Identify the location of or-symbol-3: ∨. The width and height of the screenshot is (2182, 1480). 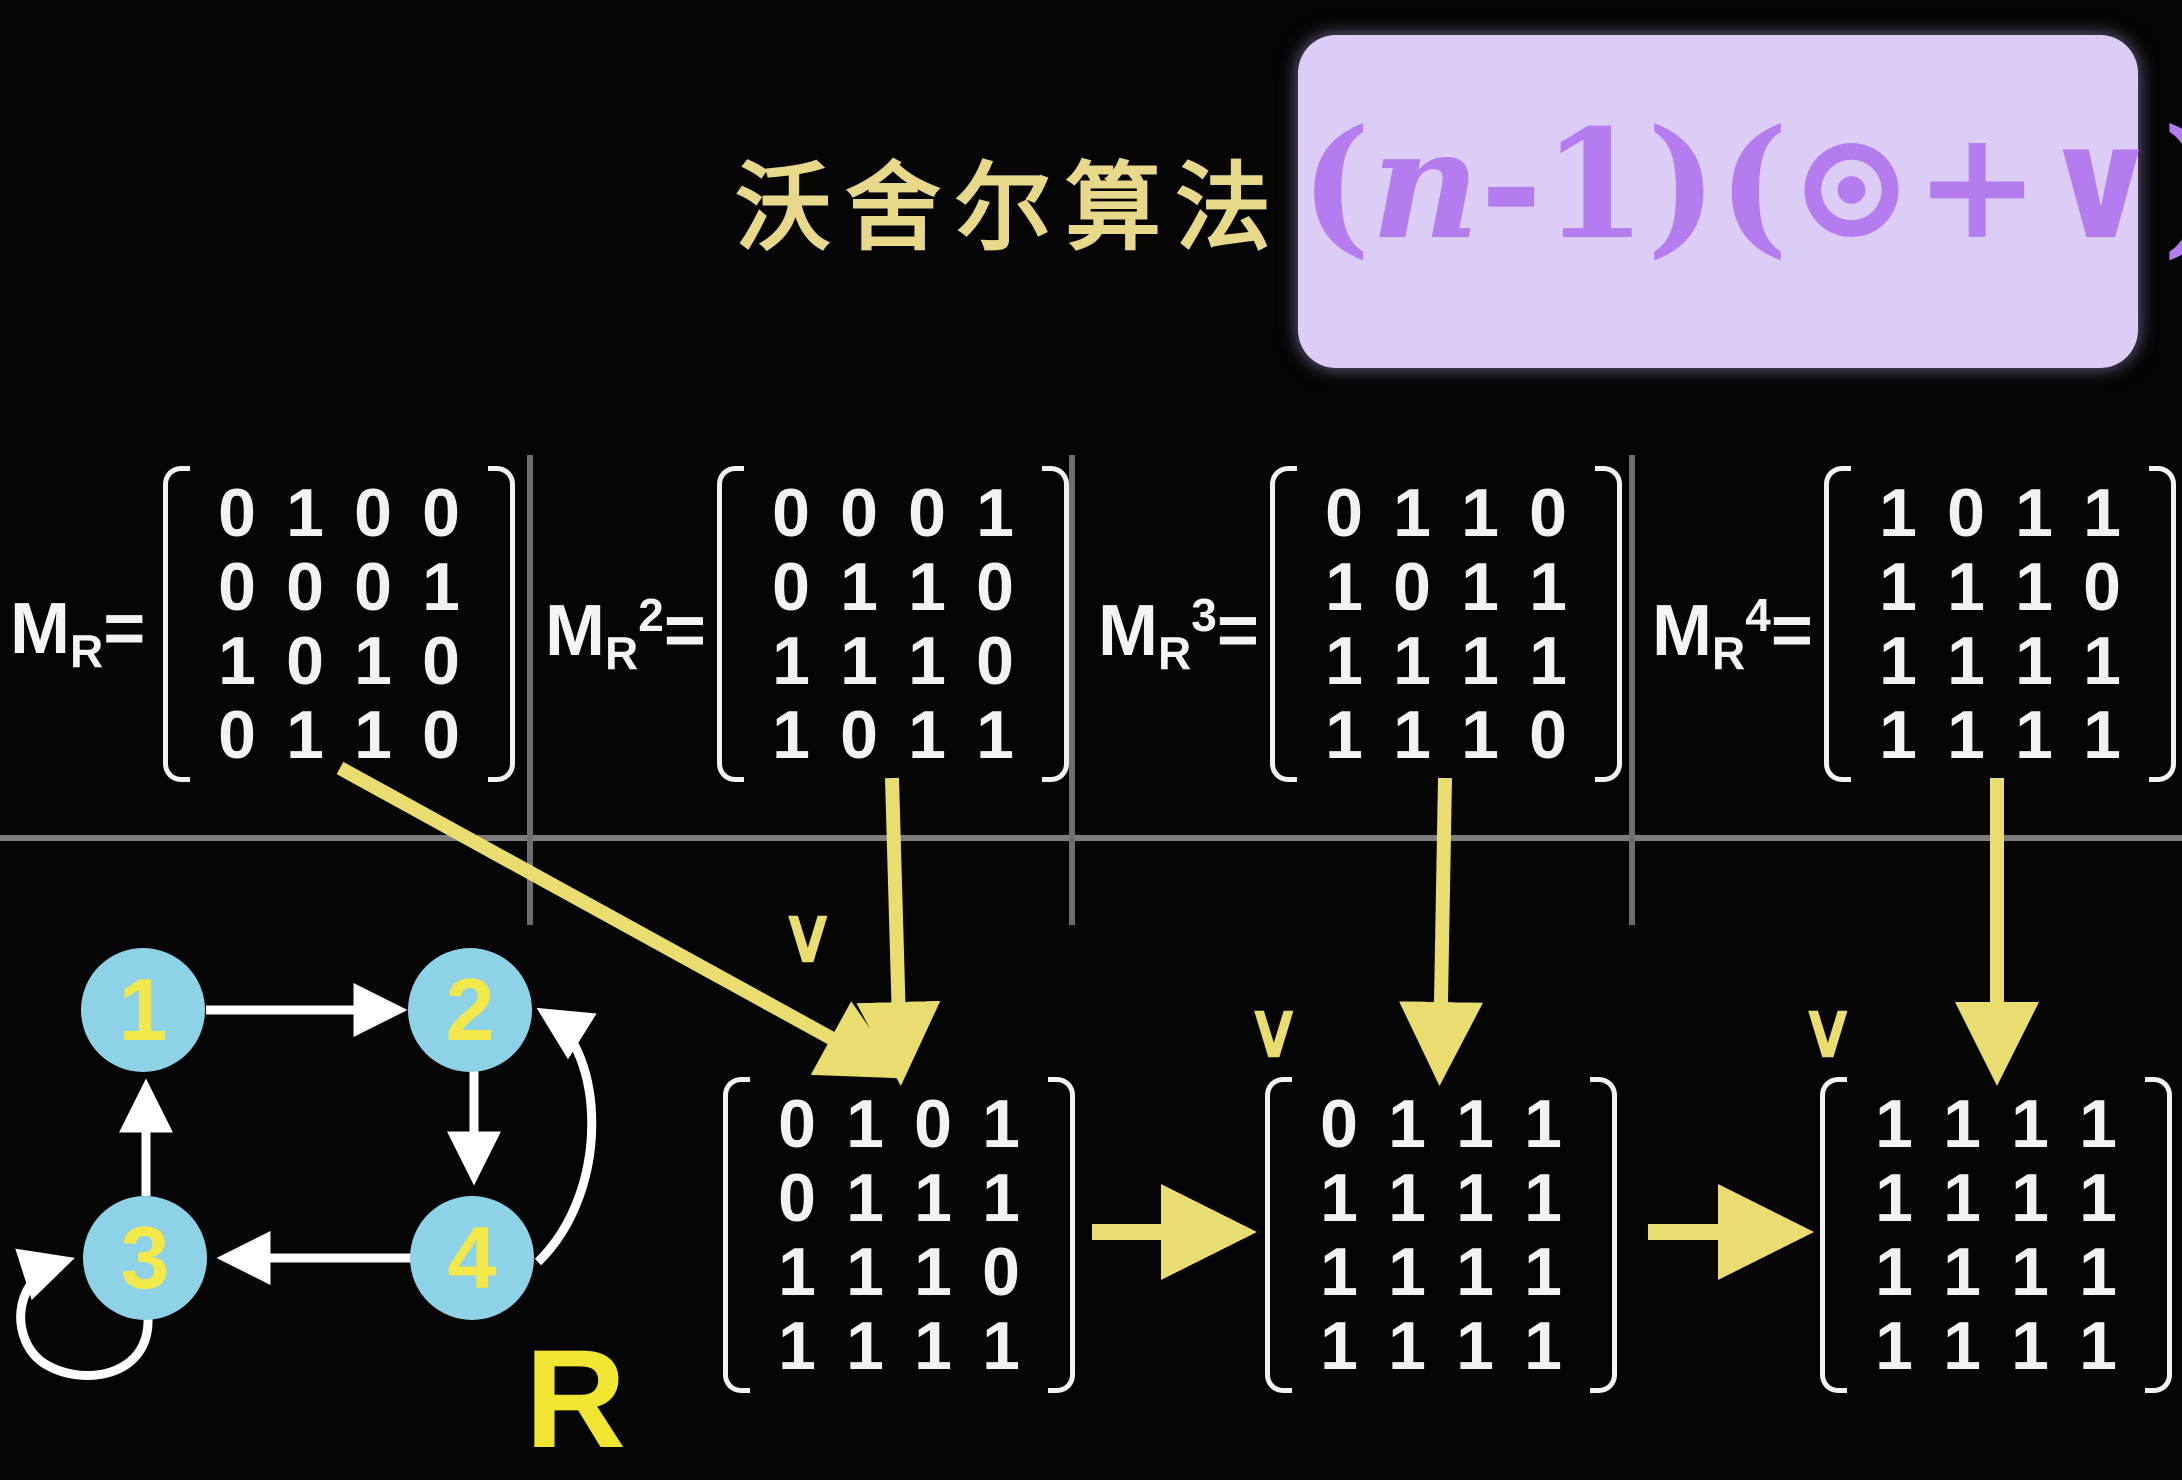
(1828, 1030).